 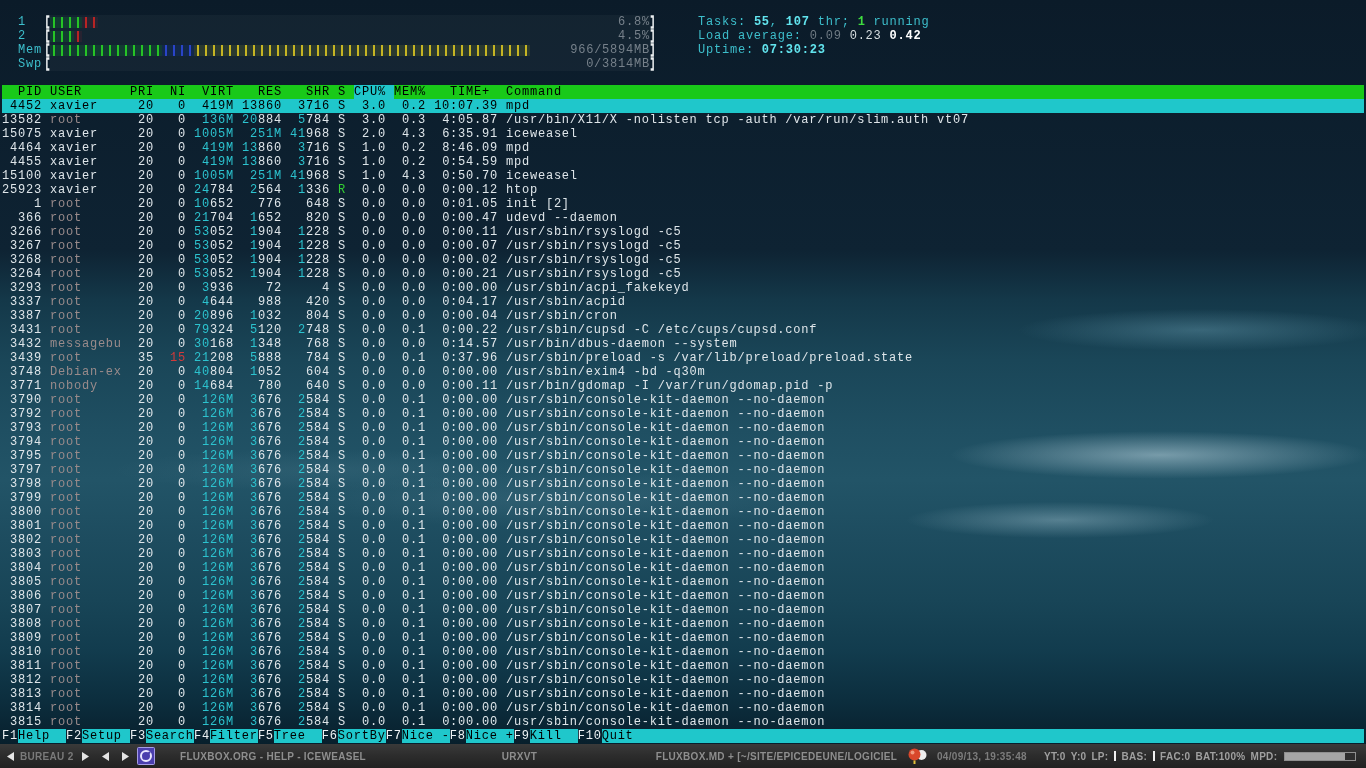 What do you see at coordinates (683, 260) in the screenshot?
I see `process-row: 3268 root 20 0 53052 1904 1228 S 0.0 0.0 0:00.02 /usr/sbin/rsyslogd -c5` at bounding box center [683, 260].